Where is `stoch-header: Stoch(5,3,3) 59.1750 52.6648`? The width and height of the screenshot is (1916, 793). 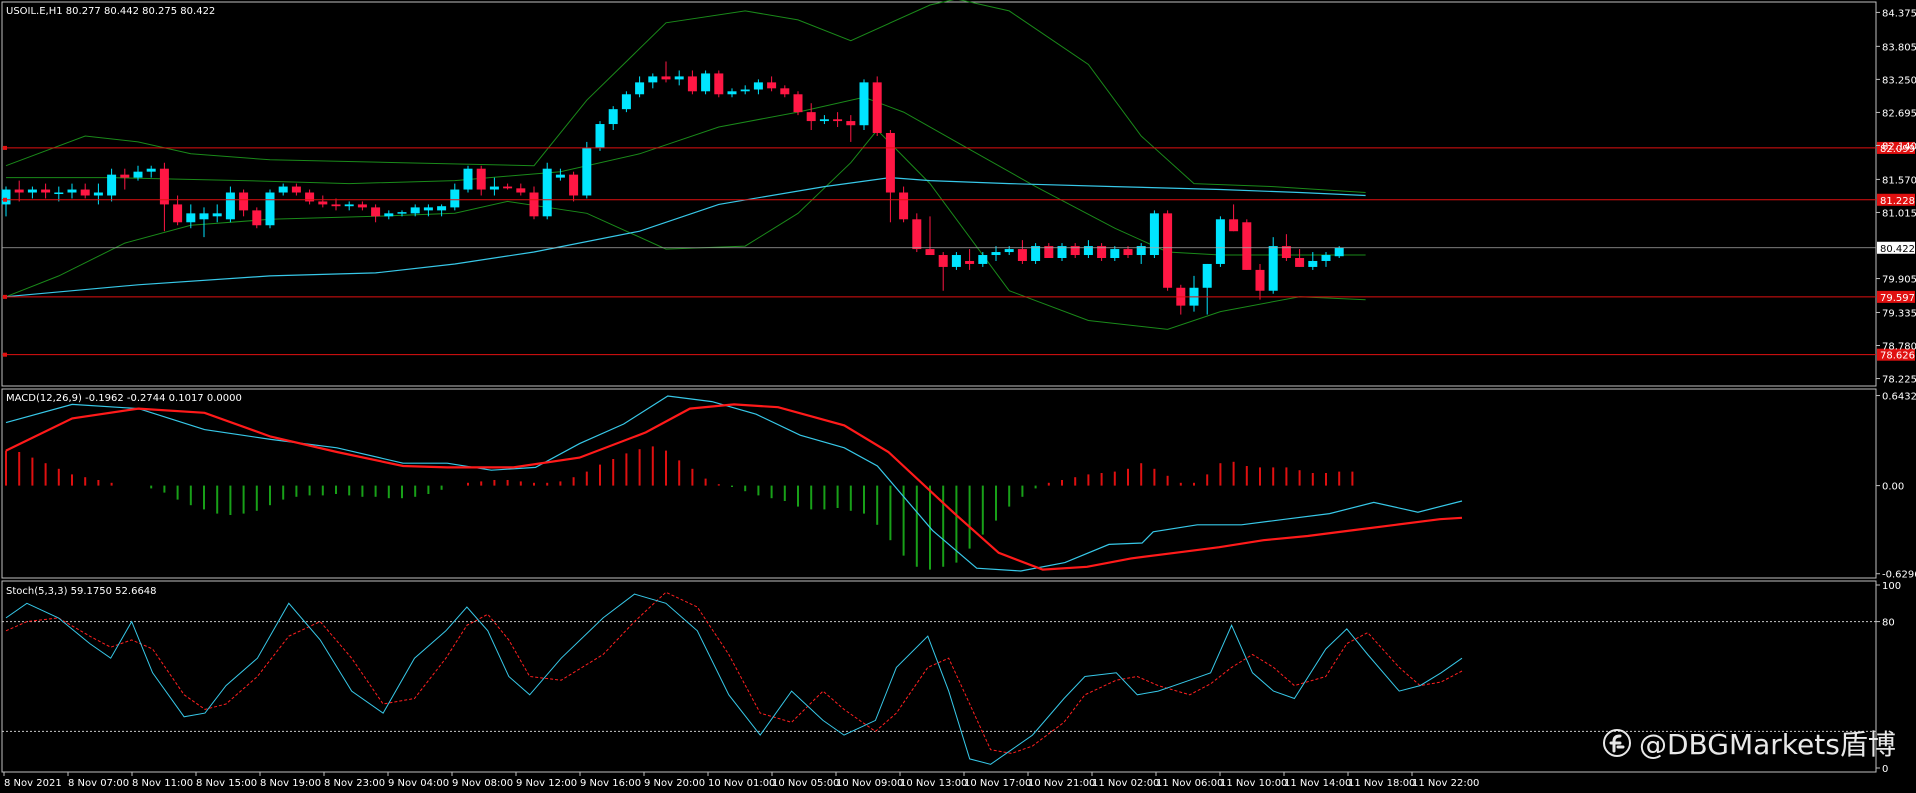 stoch-header: Stoch(5,3,3) 59.1750 52.6648 is located at coordinates (81, 591).